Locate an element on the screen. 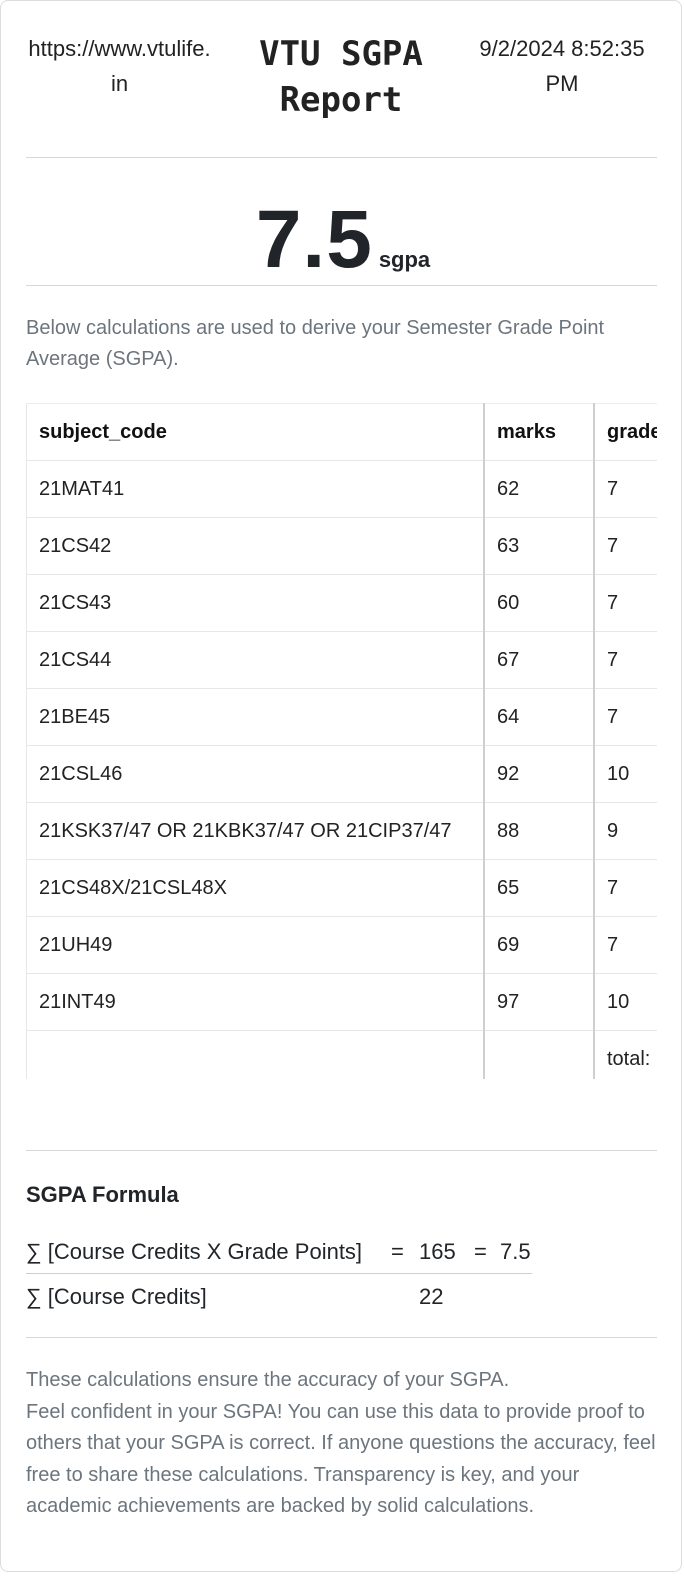 Image resolution: width=684 pixels, height=1576 pixels. page-title: VTU SGPA Report is located at coordinates (341, 77).